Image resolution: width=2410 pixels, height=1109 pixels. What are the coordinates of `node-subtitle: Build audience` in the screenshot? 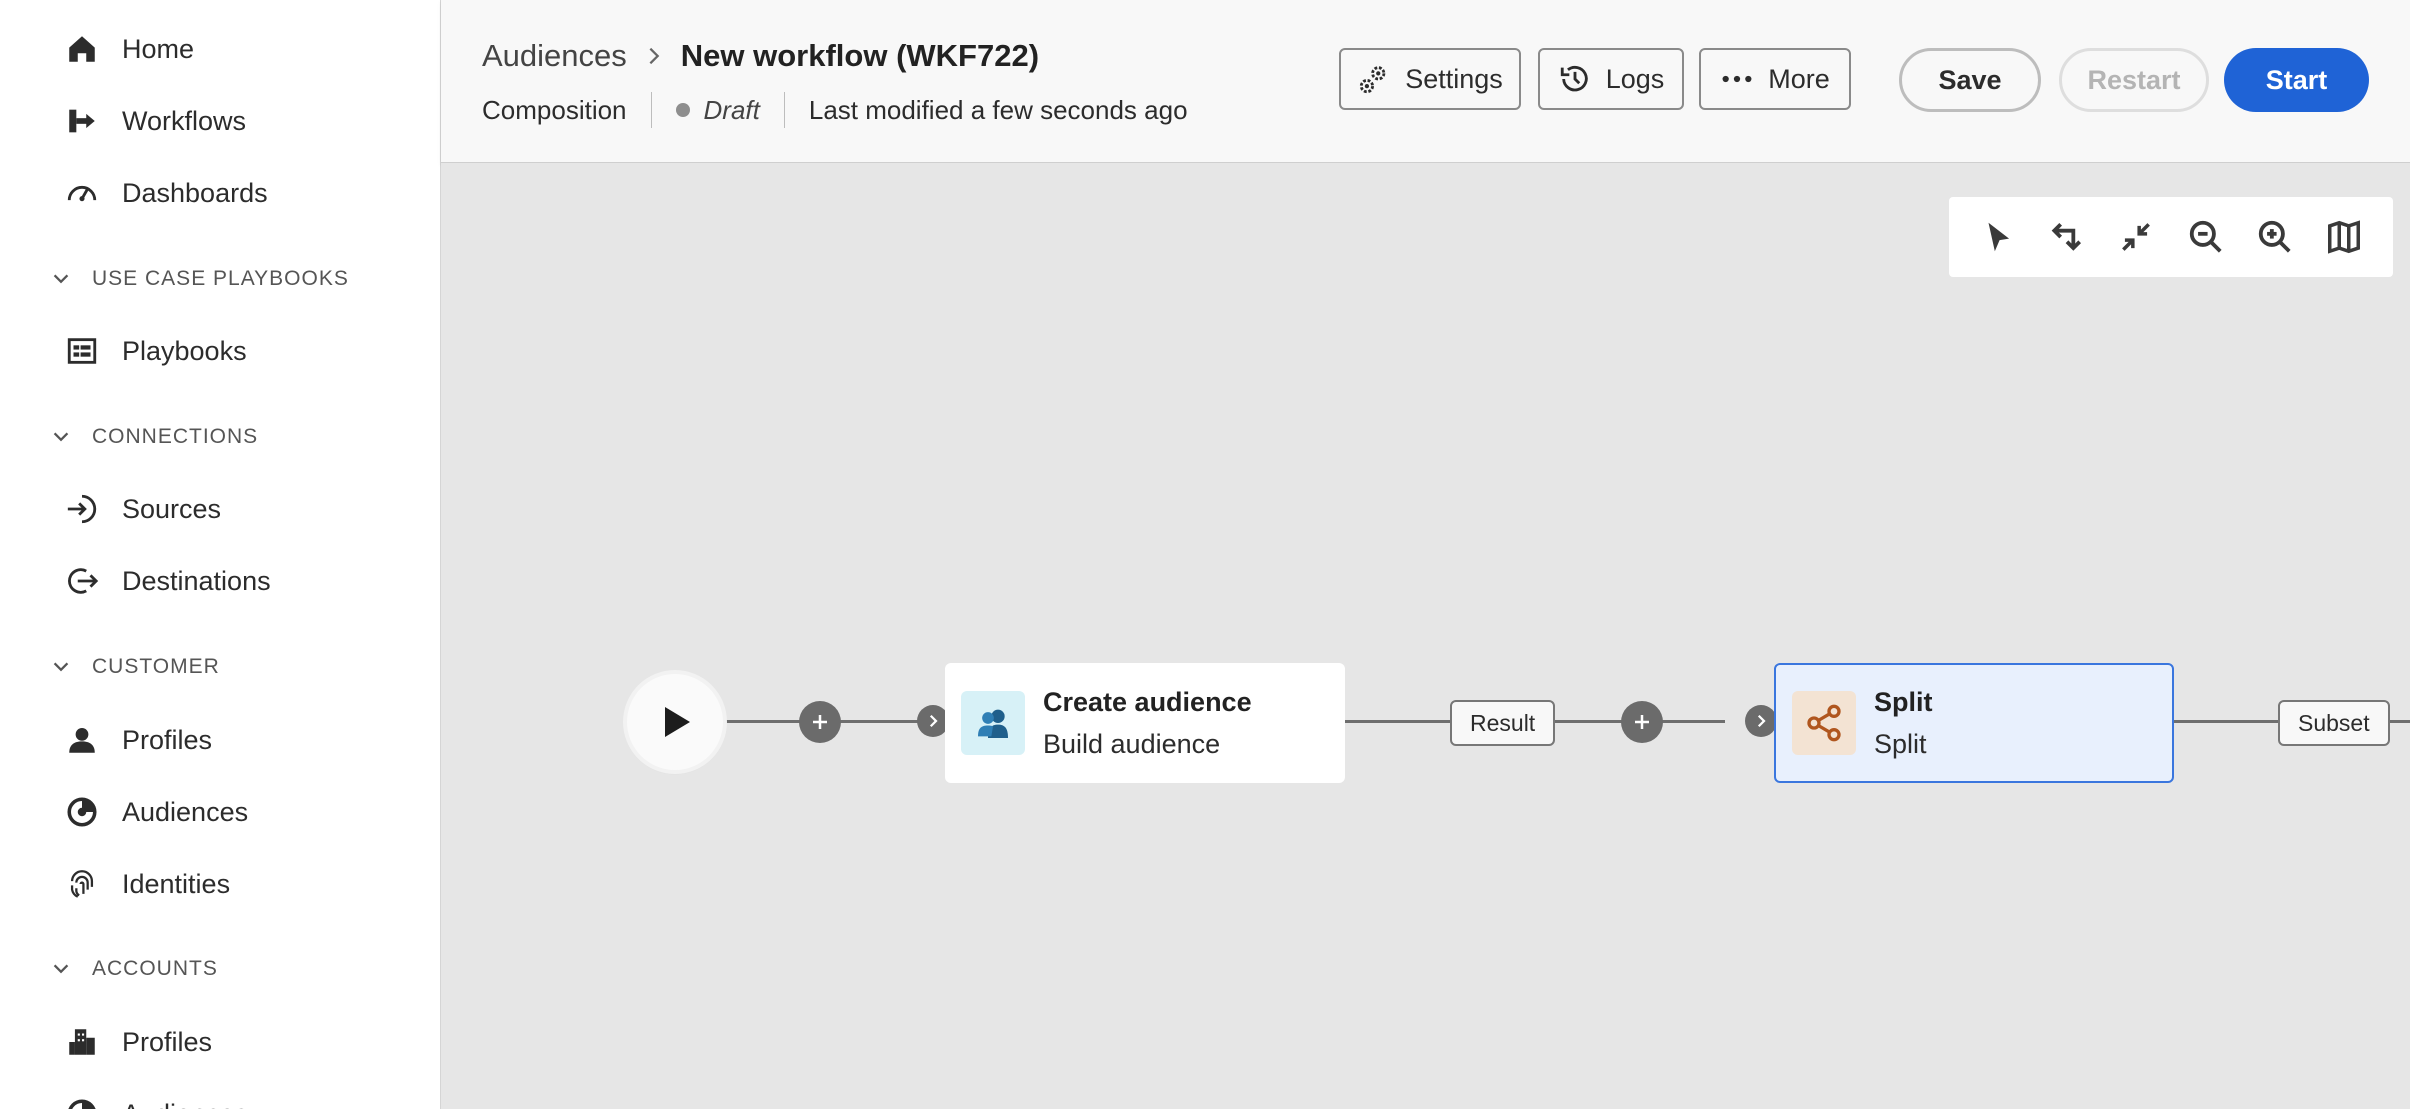 It's located at (1132, 744).